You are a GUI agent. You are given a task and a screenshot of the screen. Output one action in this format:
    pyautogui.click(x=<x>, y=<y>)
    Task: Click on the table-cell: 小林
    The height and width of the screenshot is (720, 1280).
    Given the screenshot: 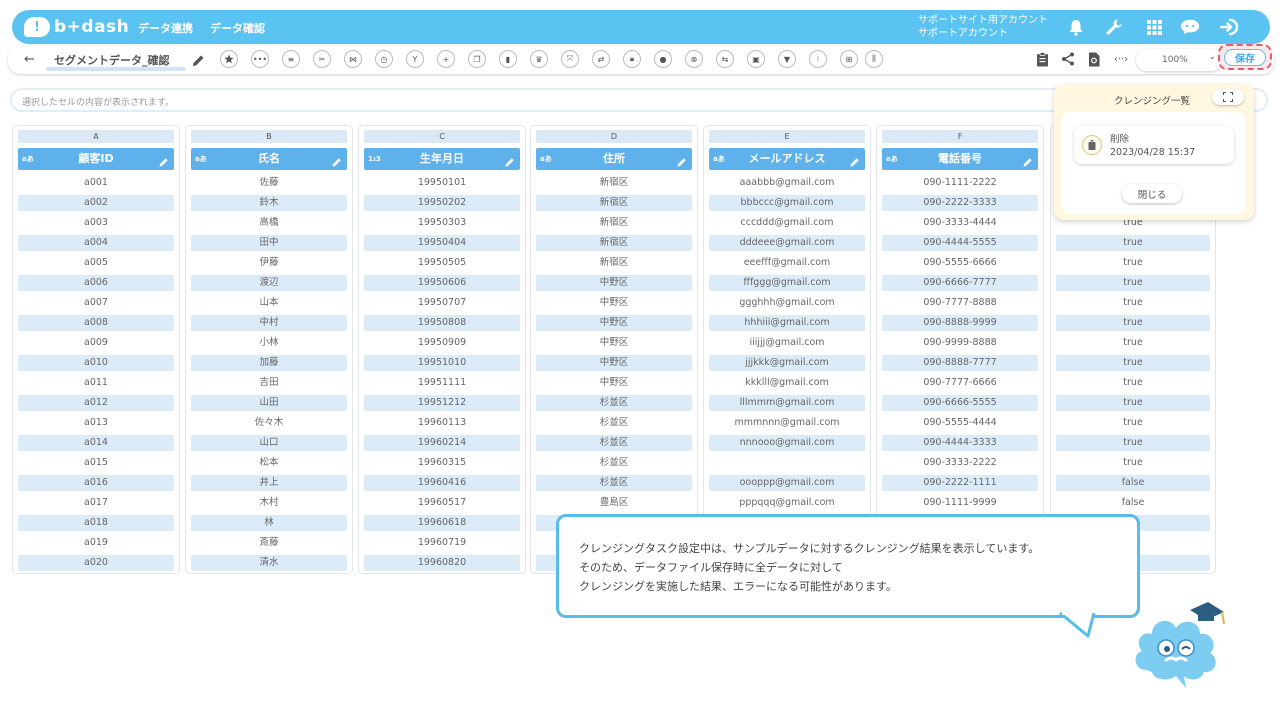 What is the action you would take?
    pyautogui.click(x=269, y=343)
    